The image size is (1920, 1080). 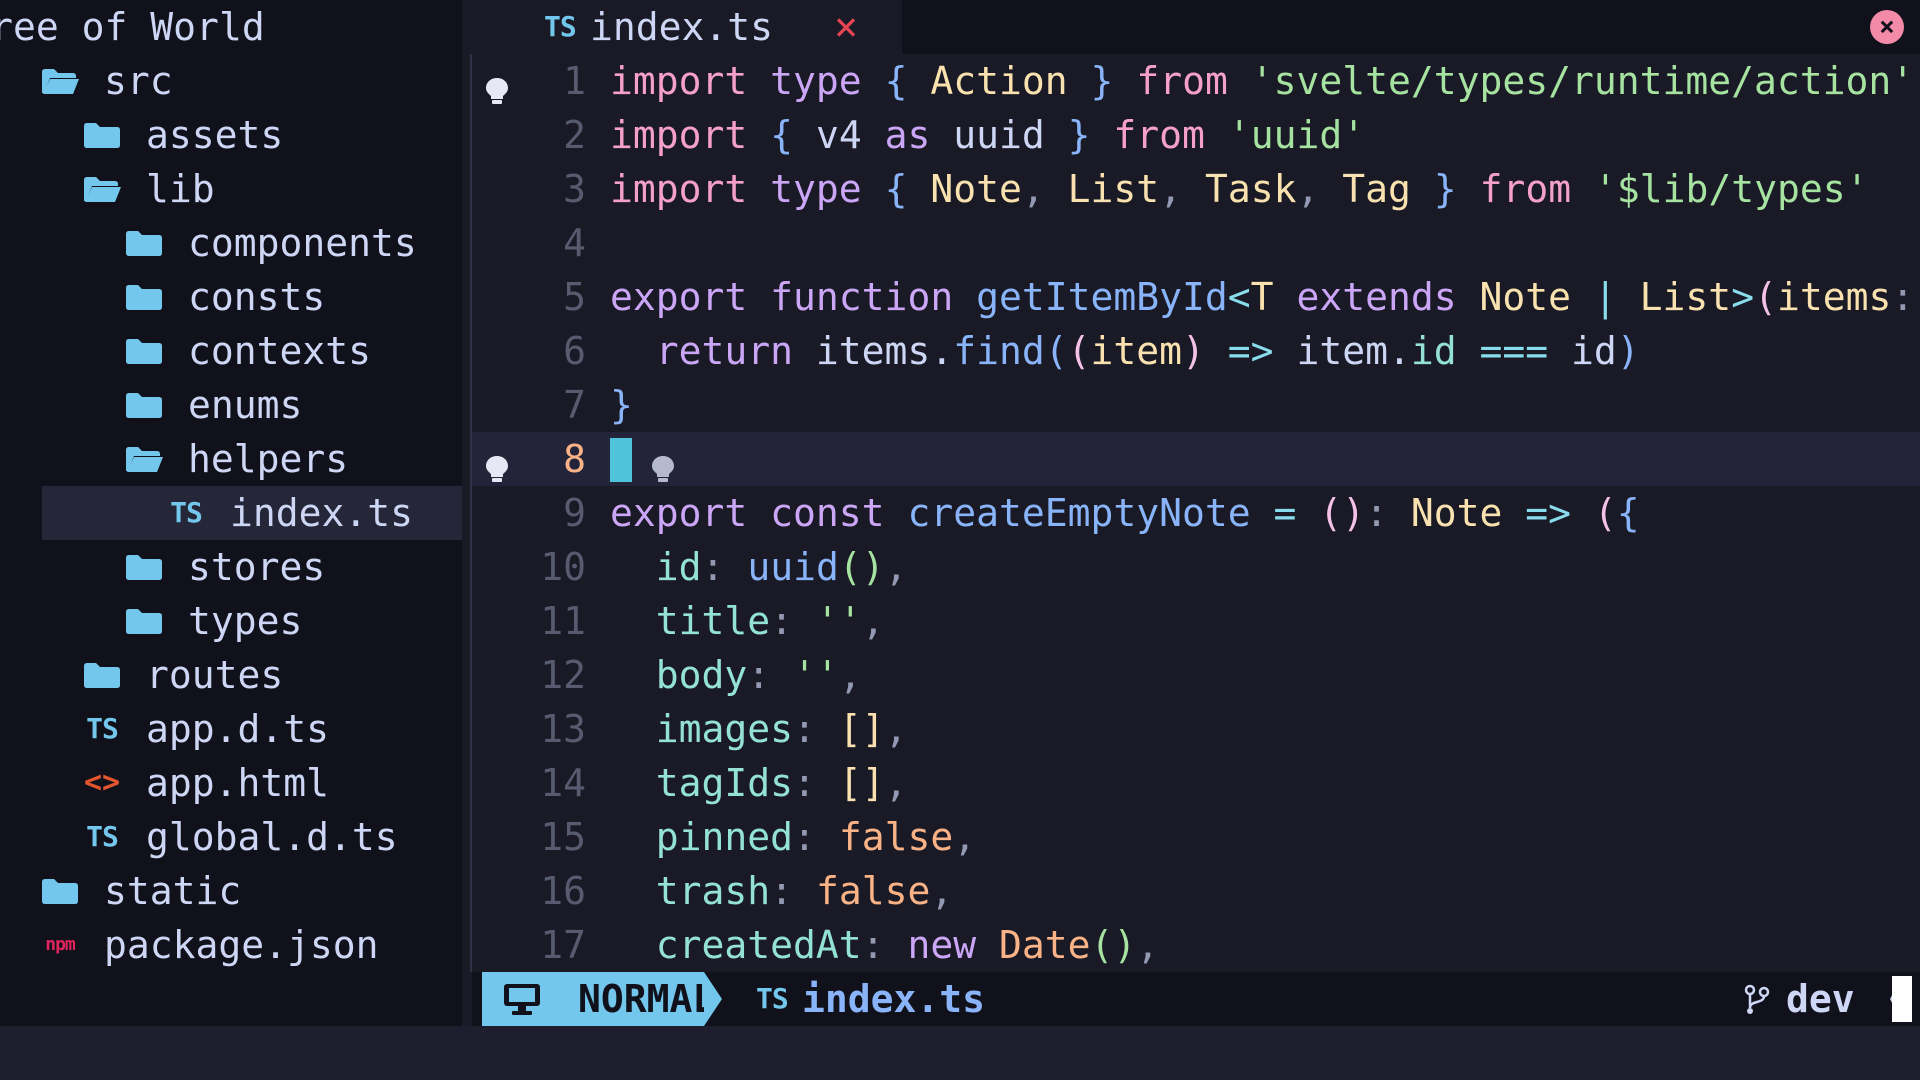 I want to click on code-line: 2 import { v4 as uuid } from 'uuid', so click(x=1196, y=135).